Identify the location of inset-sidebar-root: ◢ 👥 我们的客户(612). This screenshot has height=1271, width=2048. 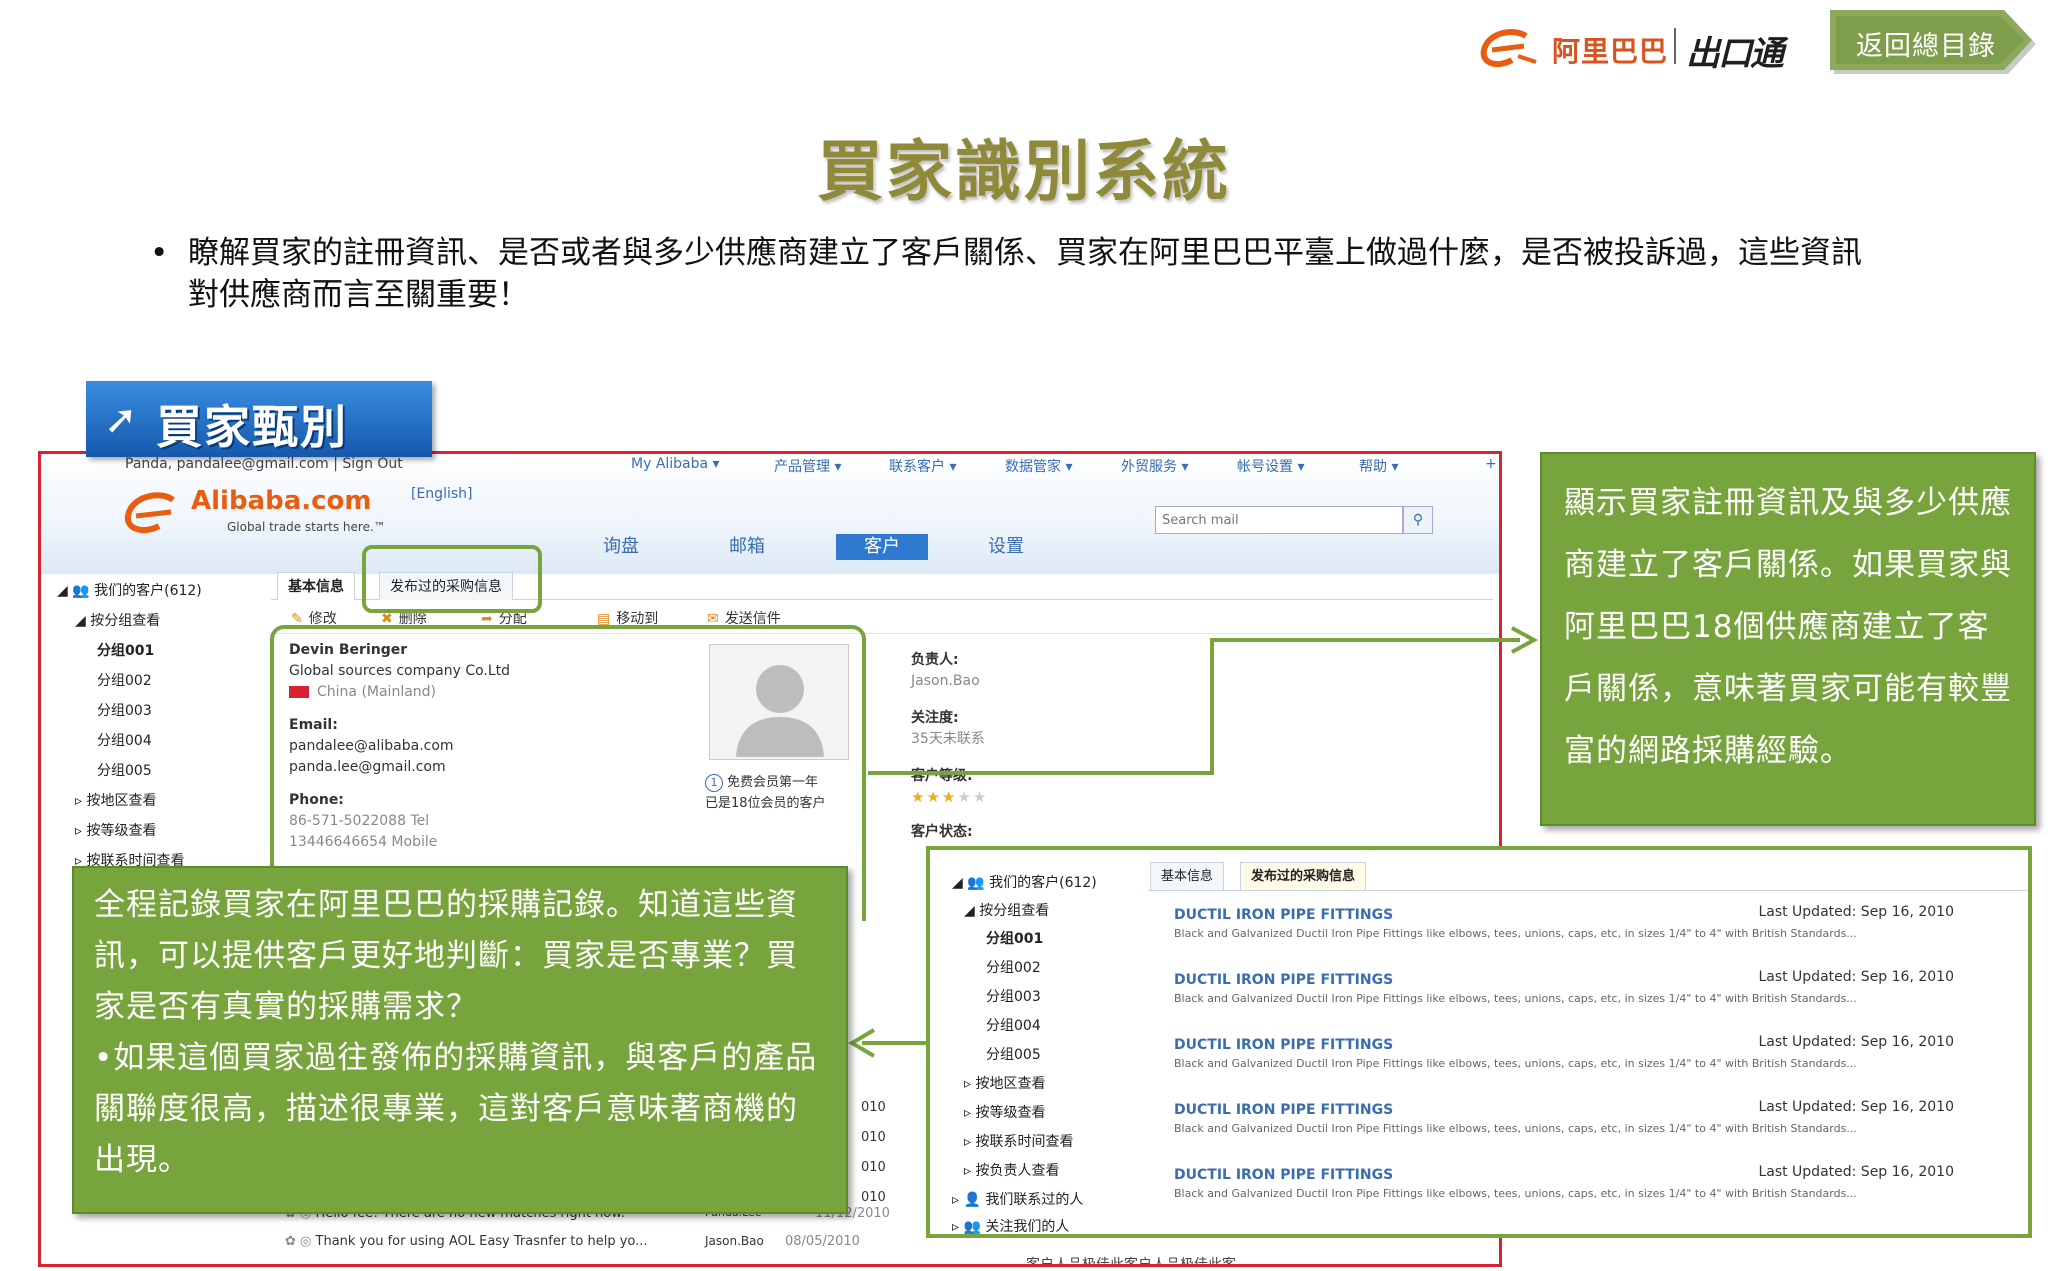
(1024, 882).